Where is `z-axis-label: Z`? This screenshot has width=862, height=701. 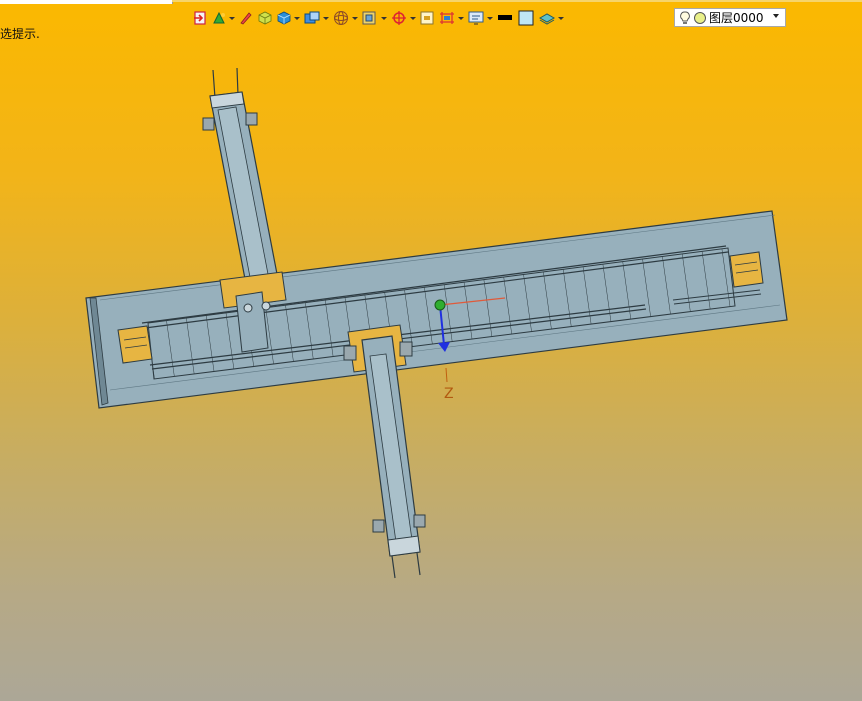 z-axis-label: Z is located at coordinates (449, 394).